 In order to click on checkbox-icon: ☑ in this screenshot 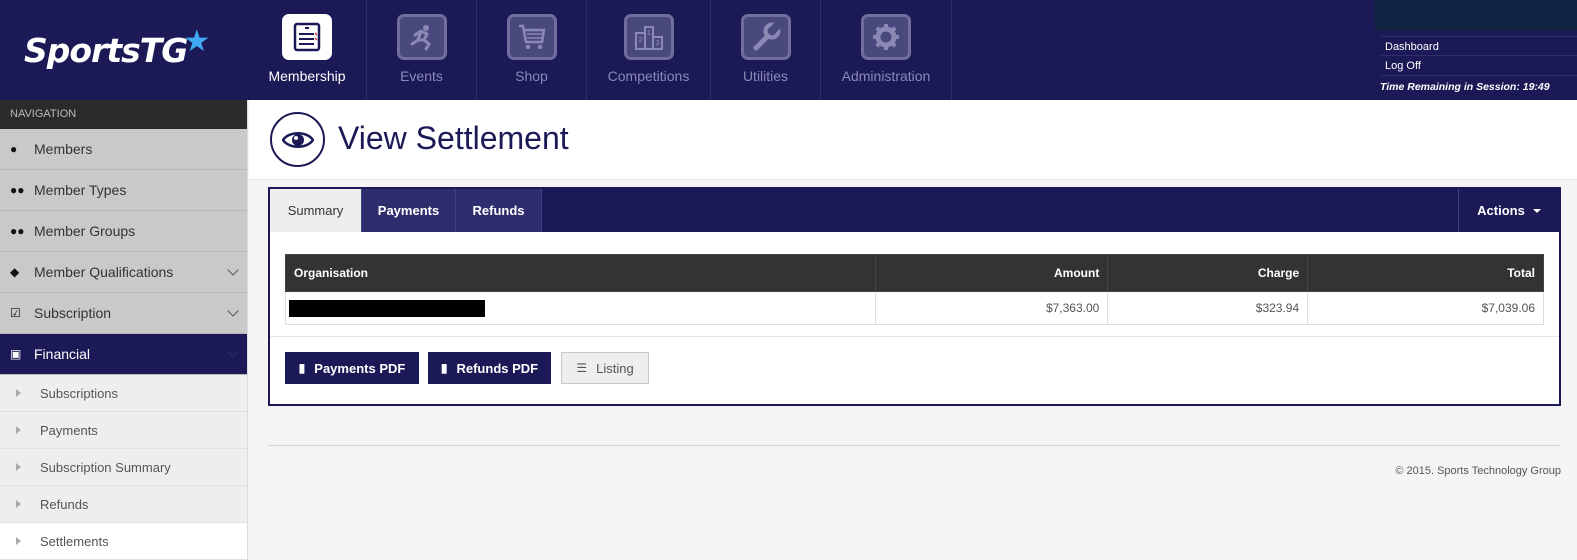, I will do `click(15, 313)`.